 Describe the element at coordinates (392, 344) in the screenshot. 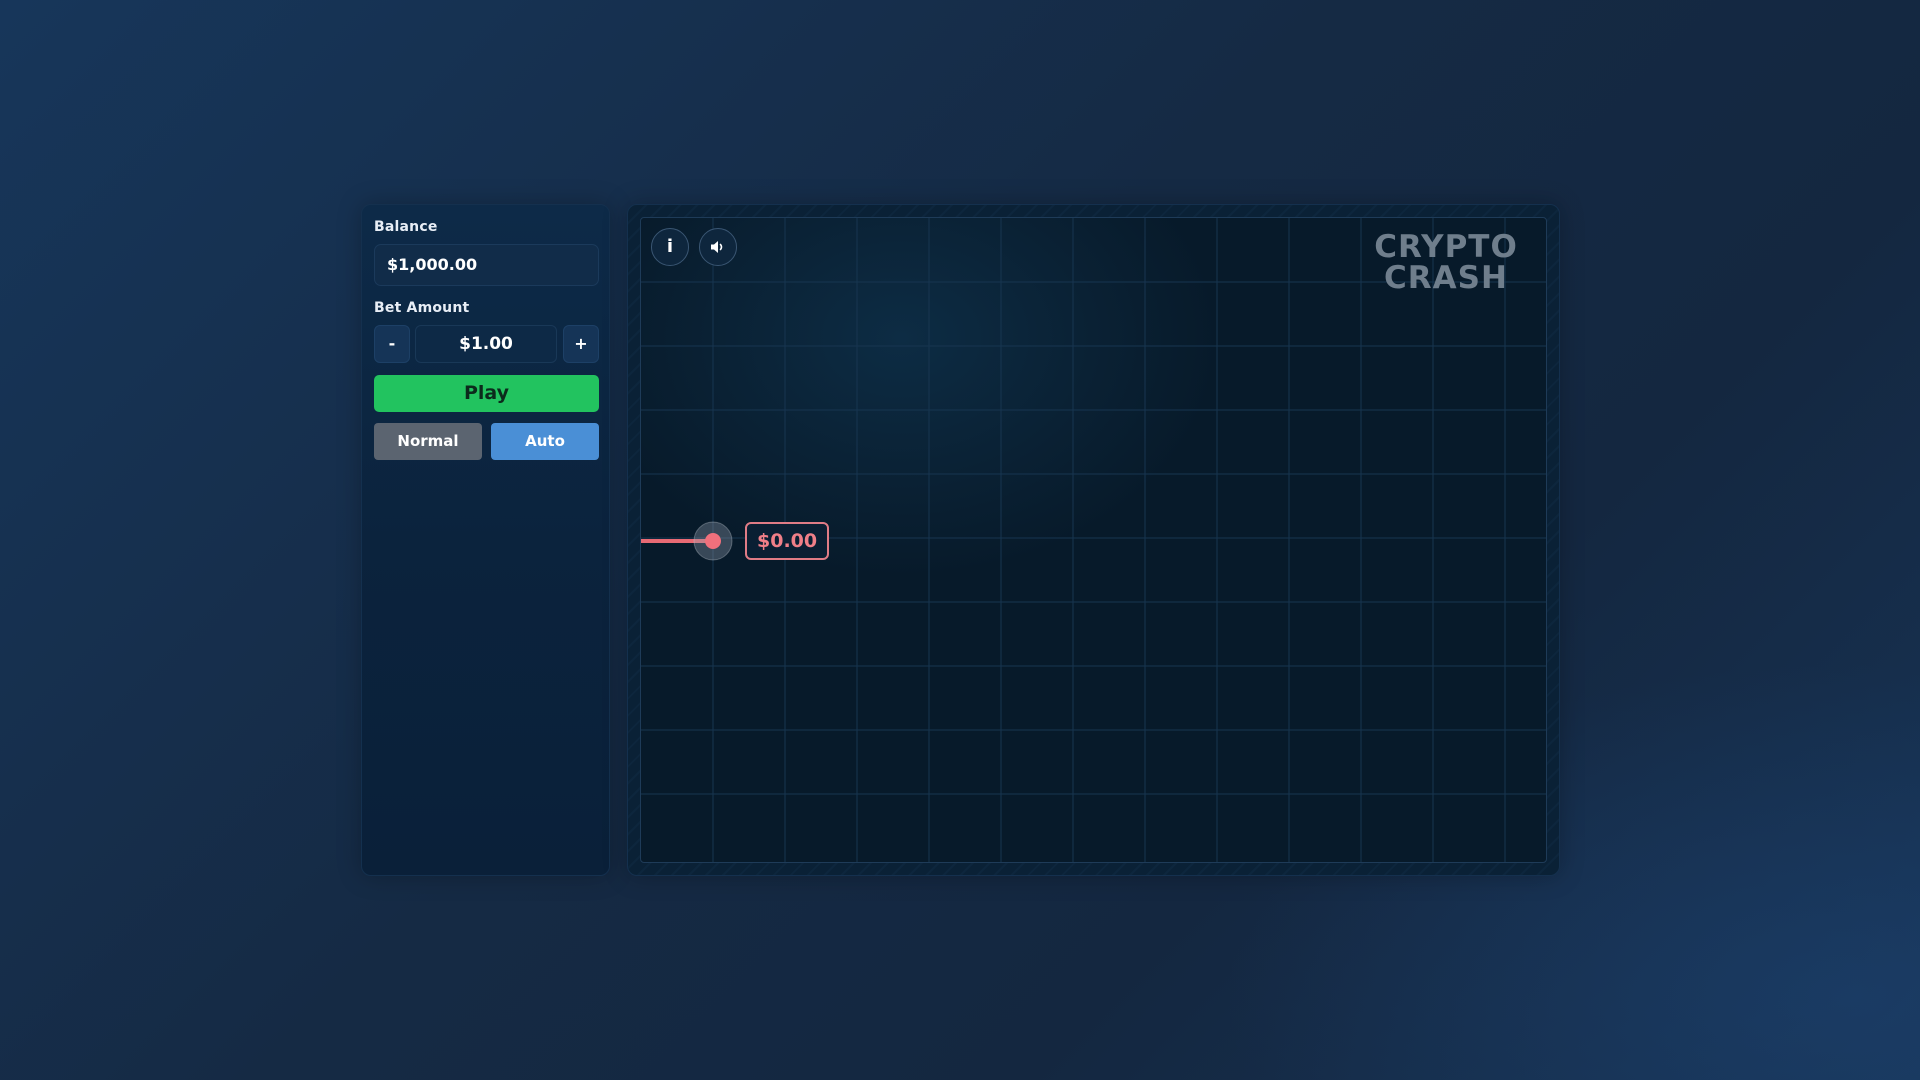

I see `decrease-bet-button: -` at that location.